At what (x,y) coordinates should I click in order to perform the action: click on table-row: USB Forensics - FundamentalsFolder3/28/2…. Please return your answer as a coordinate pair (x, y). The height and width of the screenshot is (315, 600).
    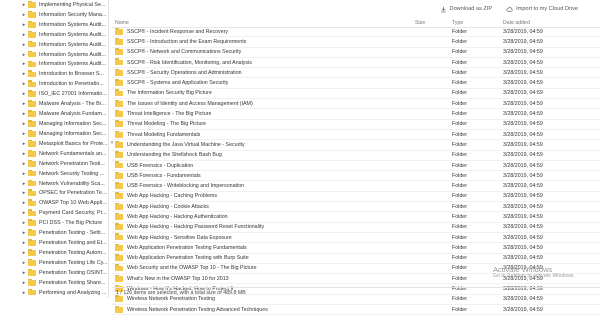
    Looking at the image, I should click on (356, 176).